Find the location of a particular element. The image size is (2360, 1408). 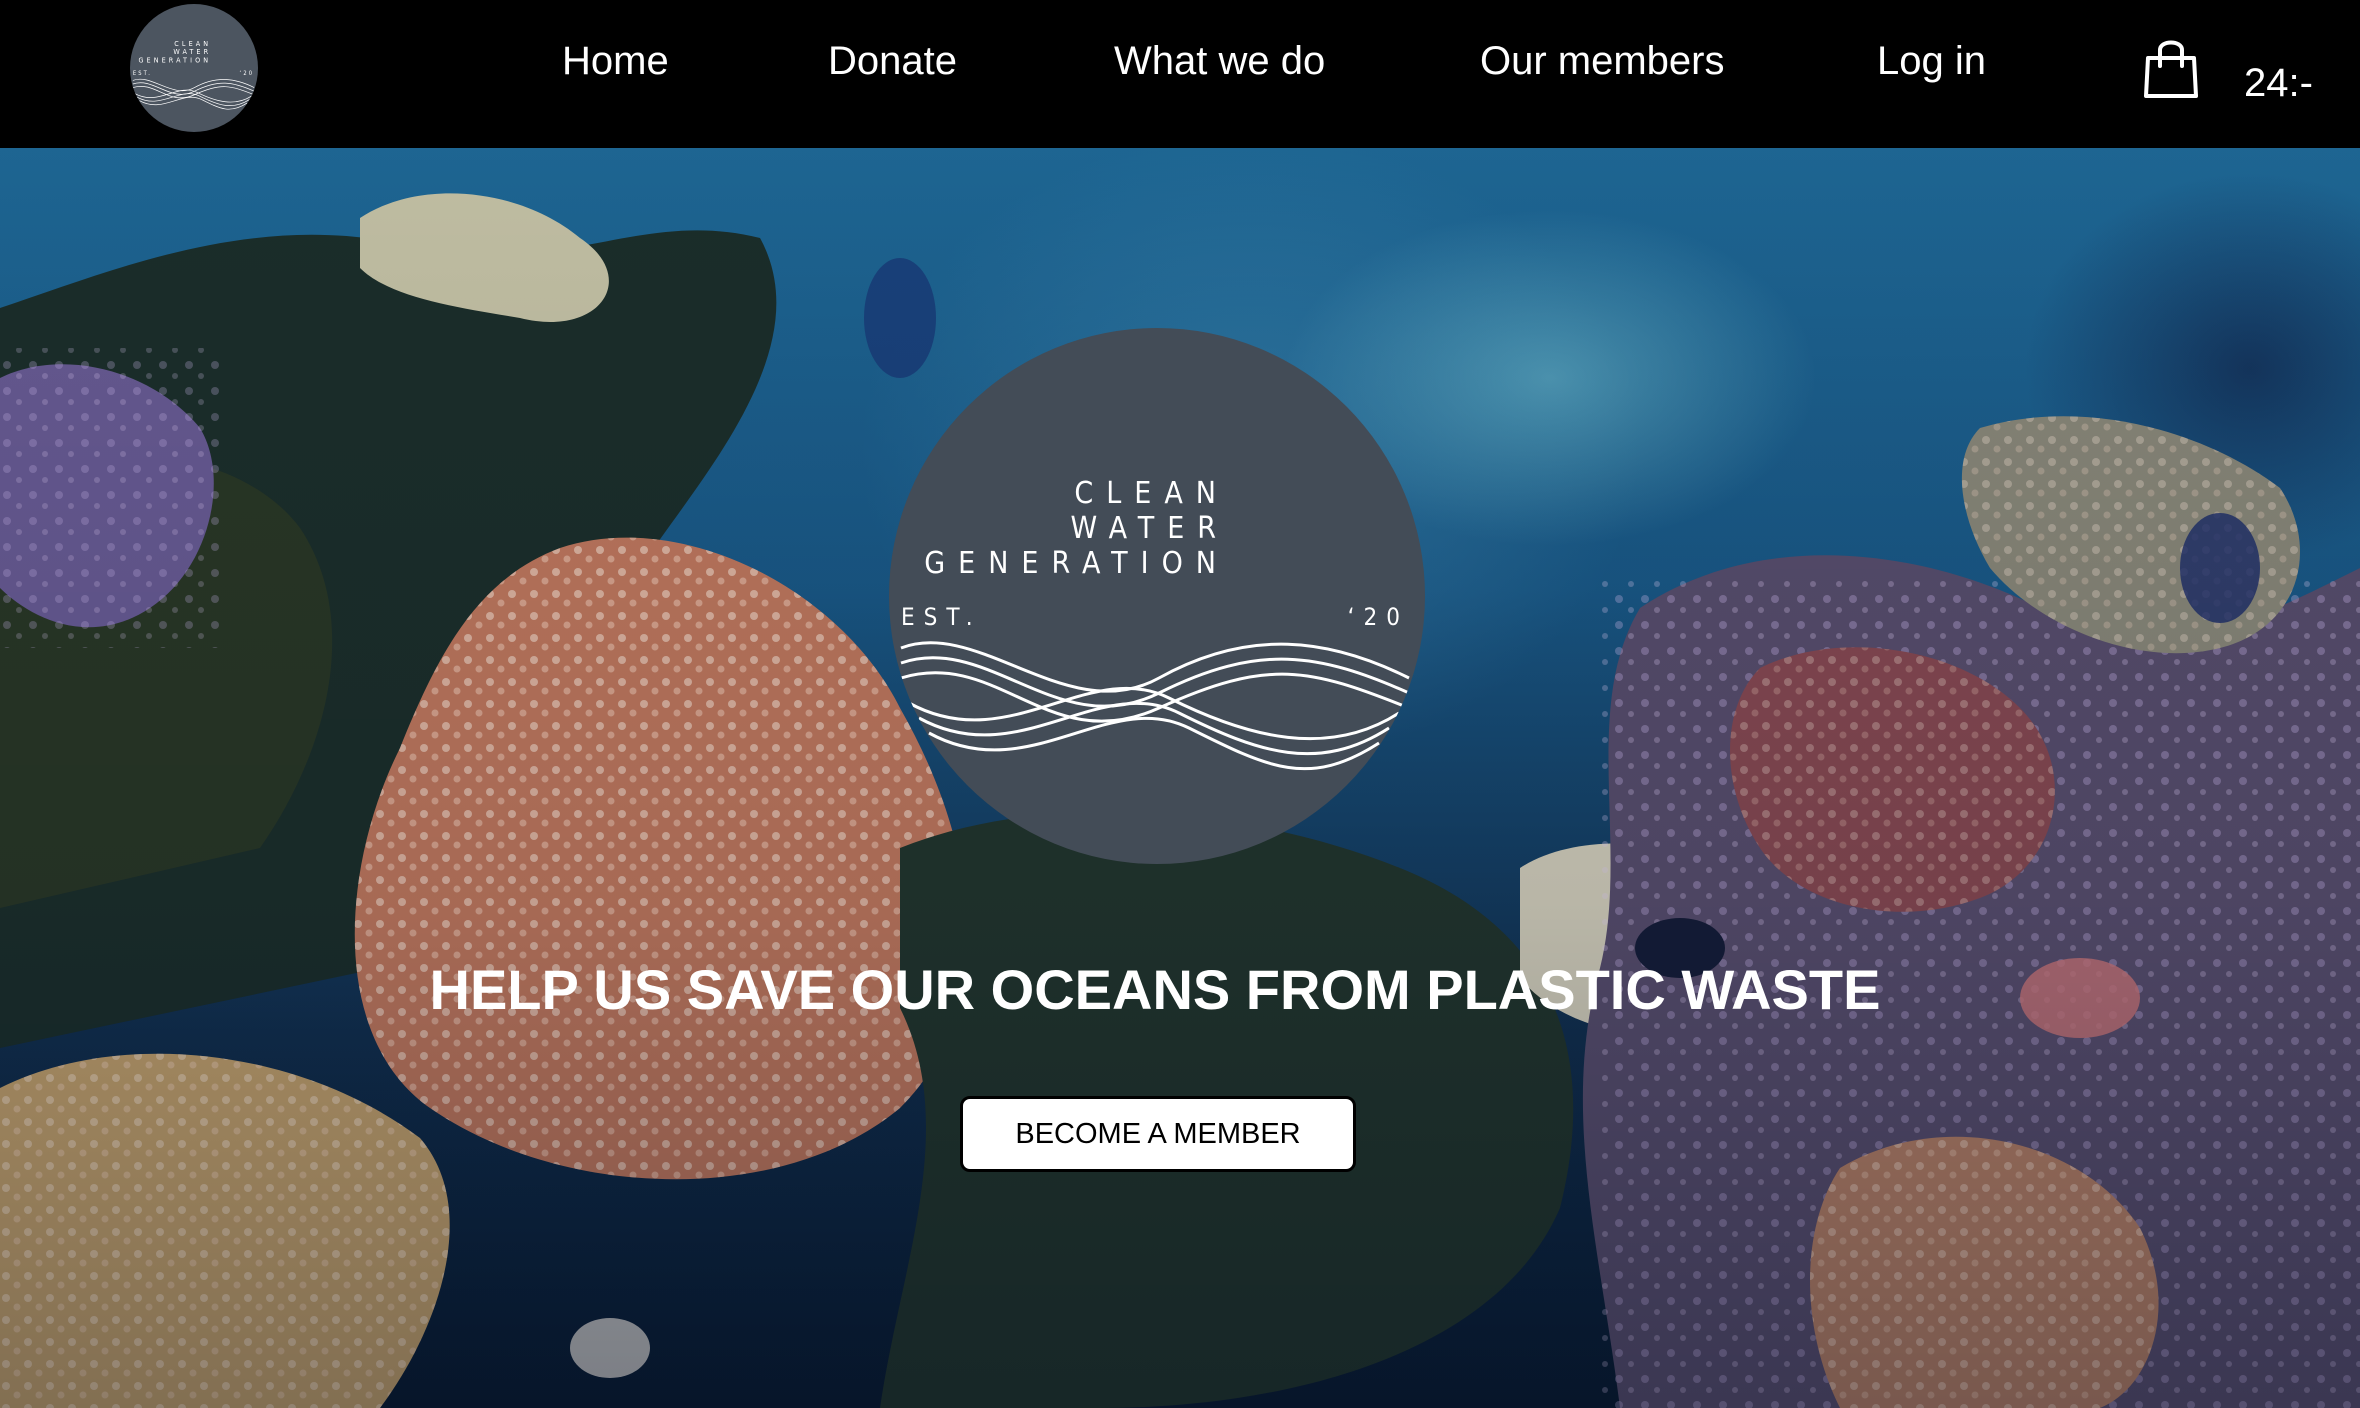

nav-donate-link: Donate is located at coordinates (892, 61).